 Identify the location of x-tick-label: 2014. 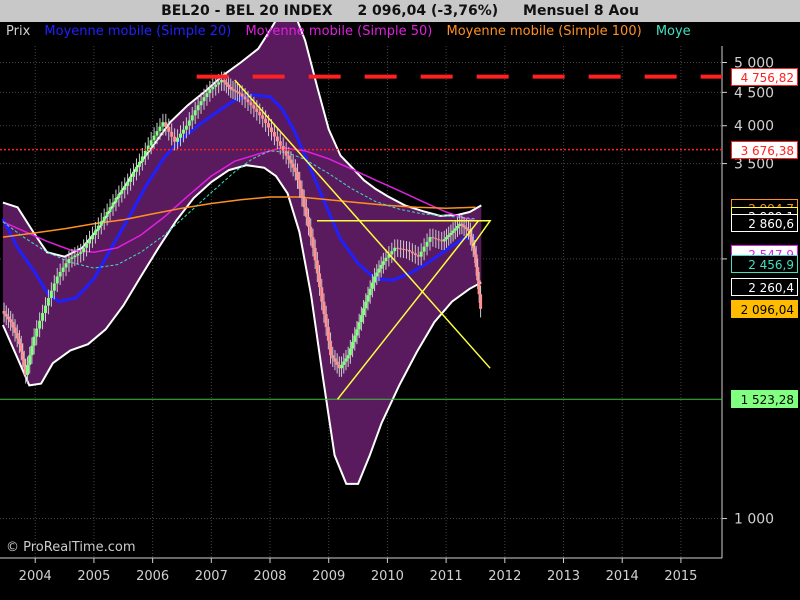
(622, 576).